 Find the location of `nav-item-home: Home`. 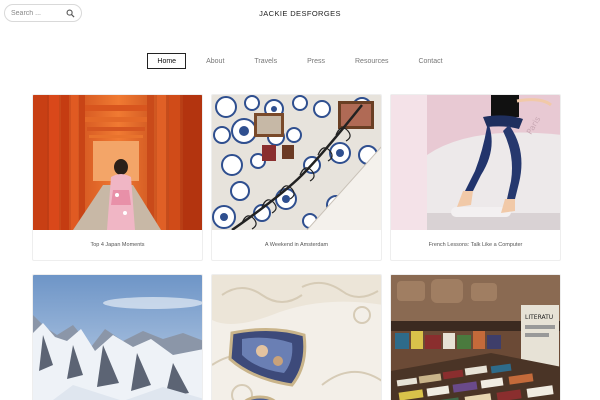

nav-item-home: Home is located at coordinates (167, 61).